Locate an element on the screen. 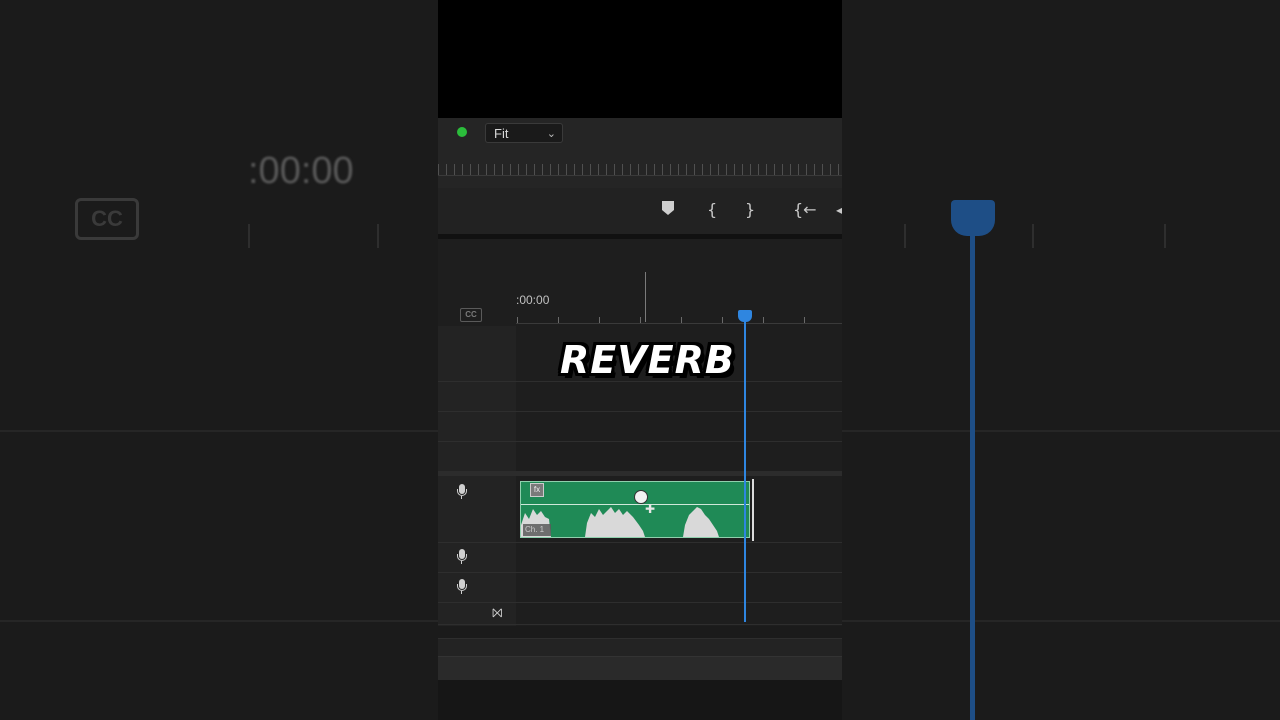 The width and height of the screenshot is (1280, 720). monitor-ruler-baseline is located at coordinates (640, 175).